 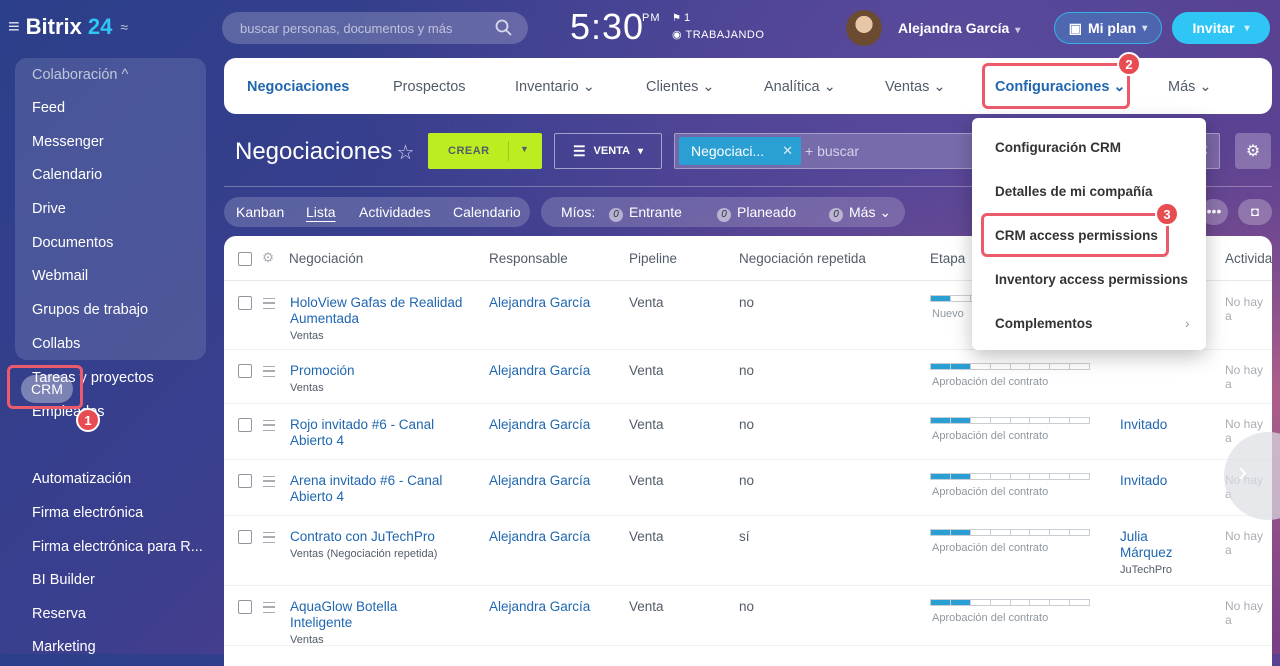 What do you see at coordinates (645, 213) in the screenshot?
I see `counter-incoming: 0 Entrante` at bounding box center [645, 213].